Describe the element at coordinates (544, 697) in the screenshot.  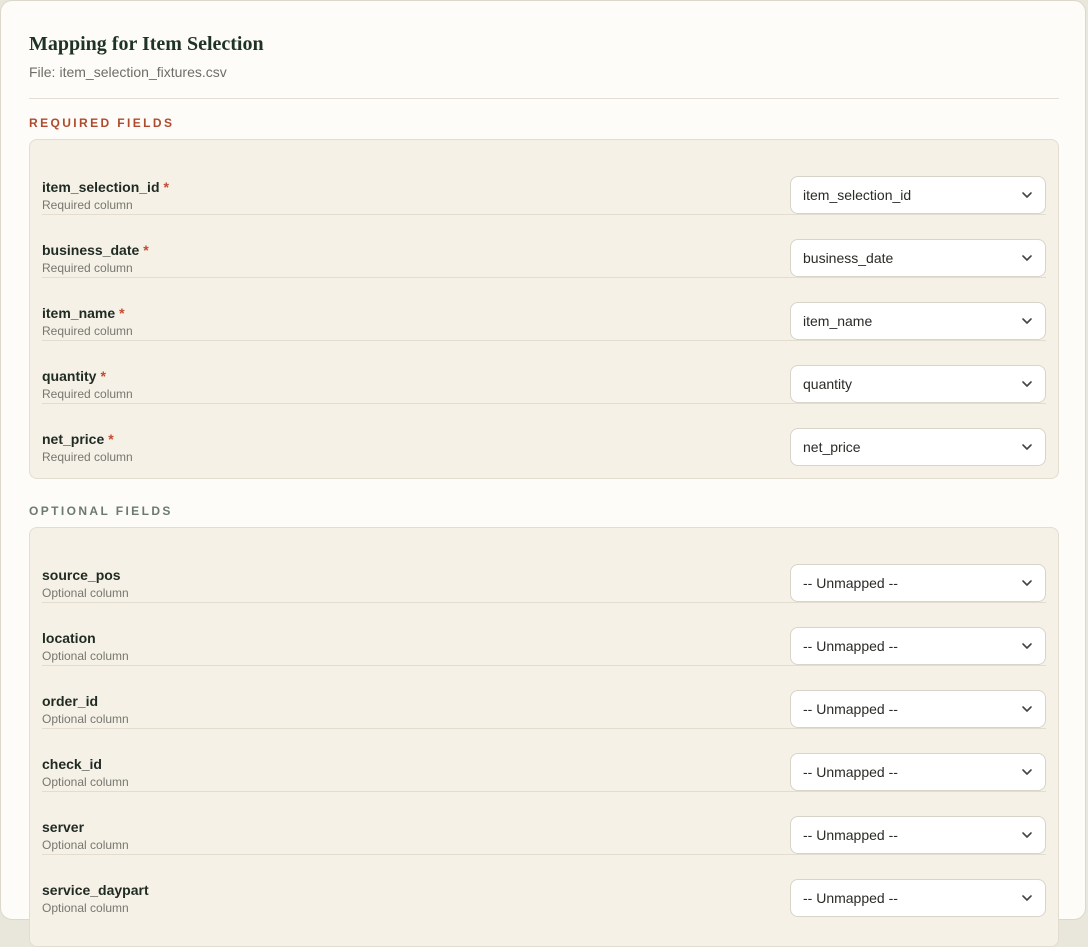
I see `field-row-order-id: order_id Optional column -- Unmapped --` at that location.